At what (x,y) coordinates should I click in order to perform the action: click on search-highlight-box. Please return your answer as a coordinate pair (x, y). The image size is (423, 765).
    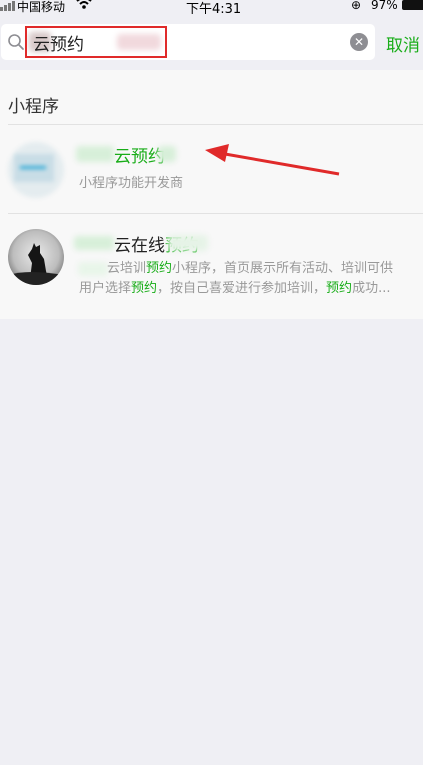
    Looking at the image, I should click on (96, 42).